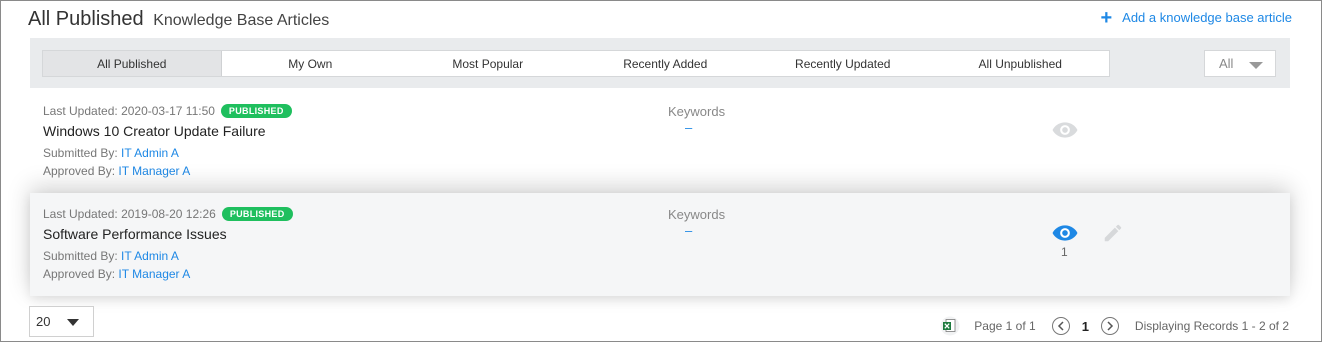 Image resolution: width=1322 pixels, height=342 pixels. Describe the element at coordinates (154, 131) in the screenshot. I see `article-title: Windows 10 Creator Update Failure` at that location.